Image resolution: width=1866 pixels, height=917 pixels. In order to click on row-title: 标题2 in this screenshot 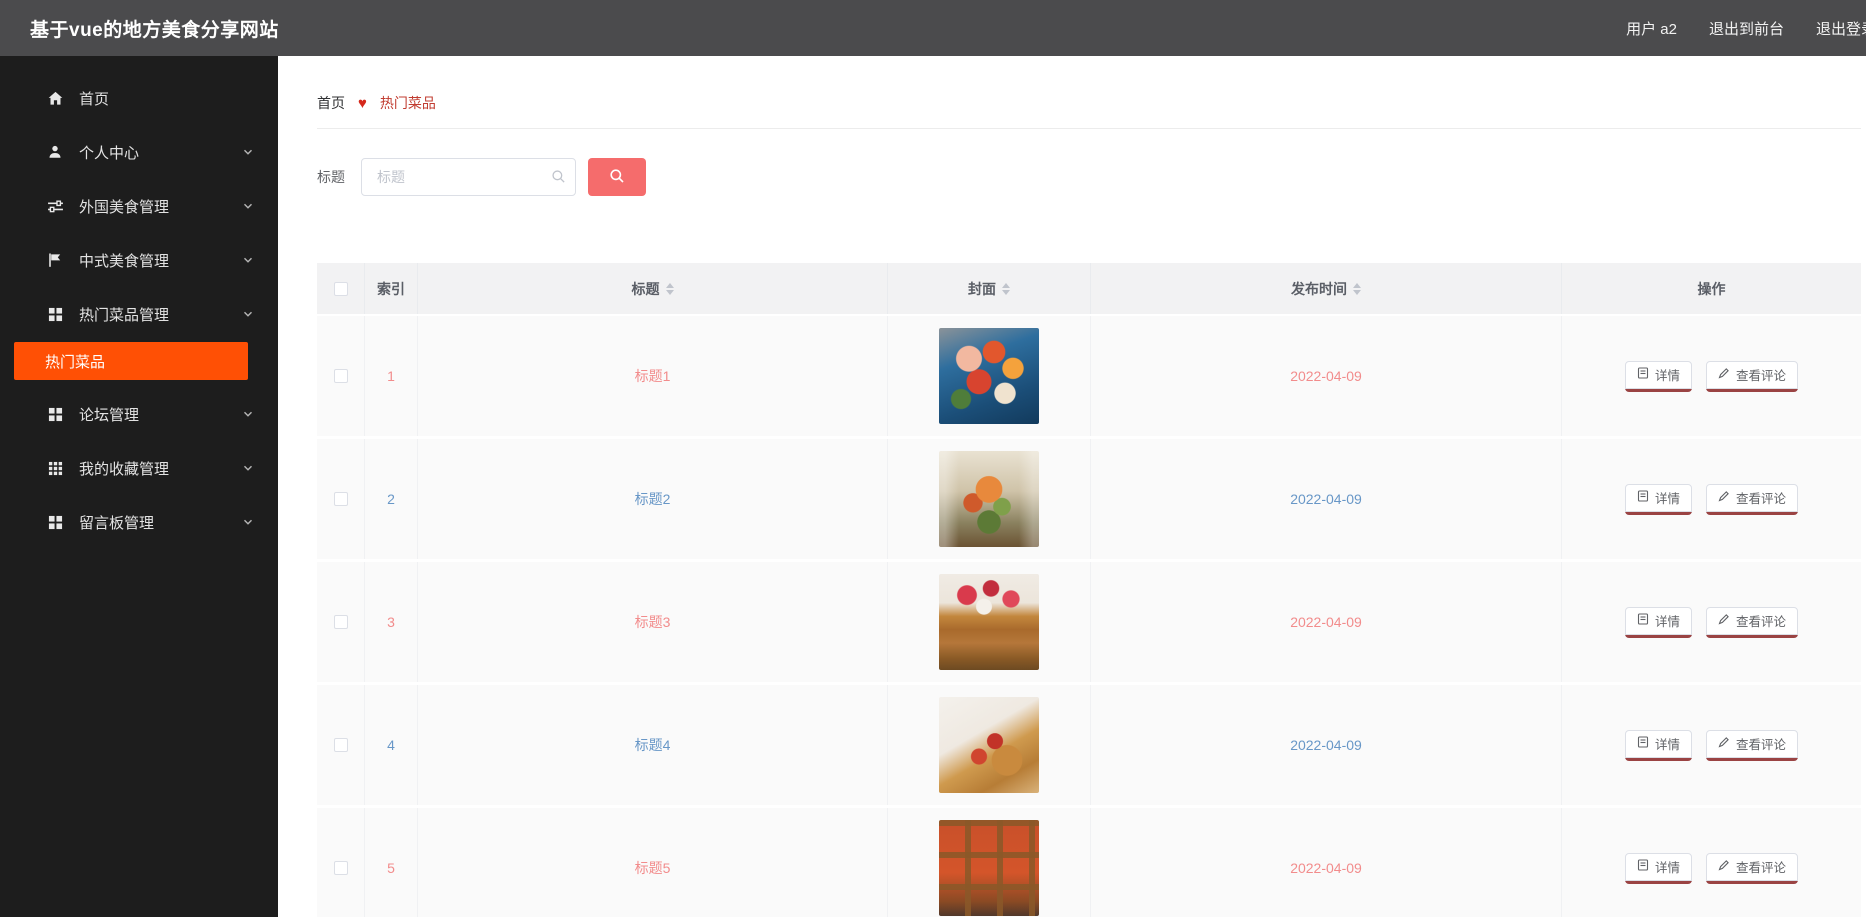, I will do `click(653, 499)`.